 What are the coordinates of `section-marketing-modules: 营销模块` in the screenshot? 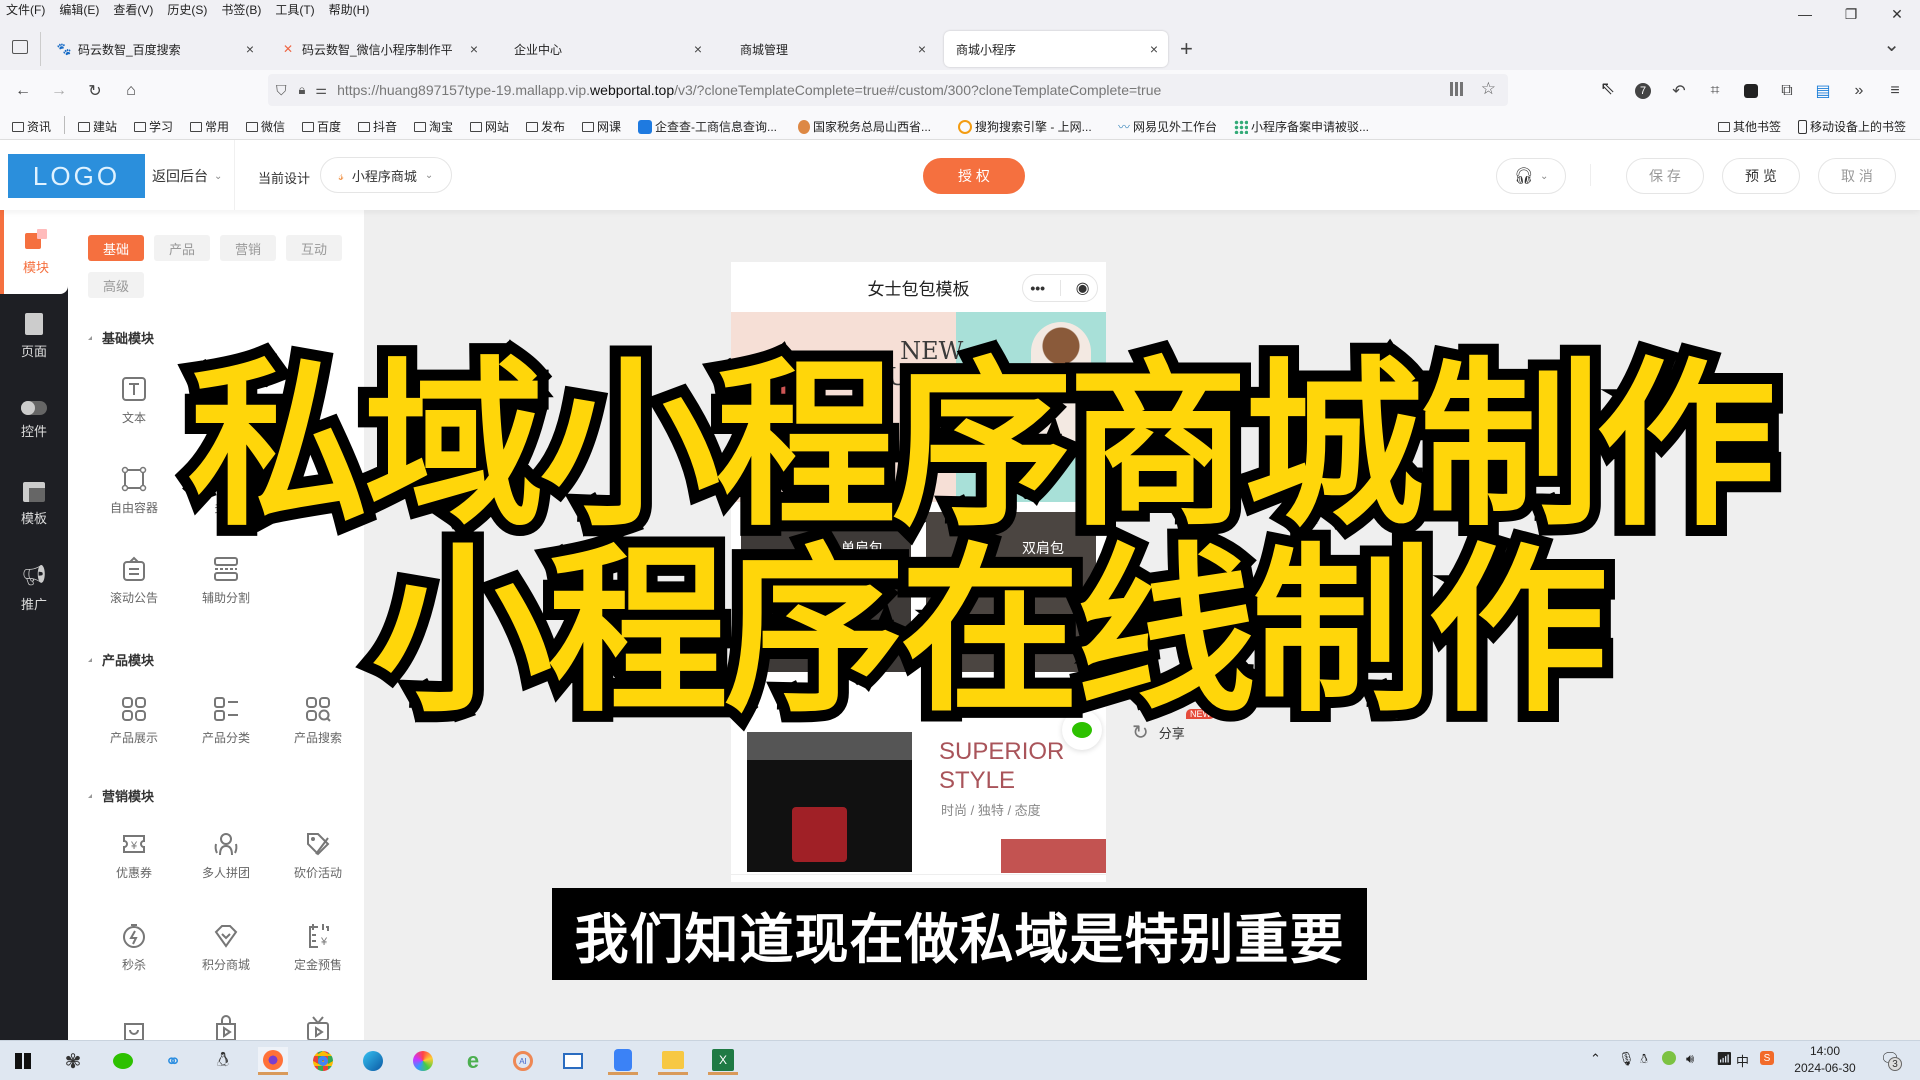 It's located at (121, 795).